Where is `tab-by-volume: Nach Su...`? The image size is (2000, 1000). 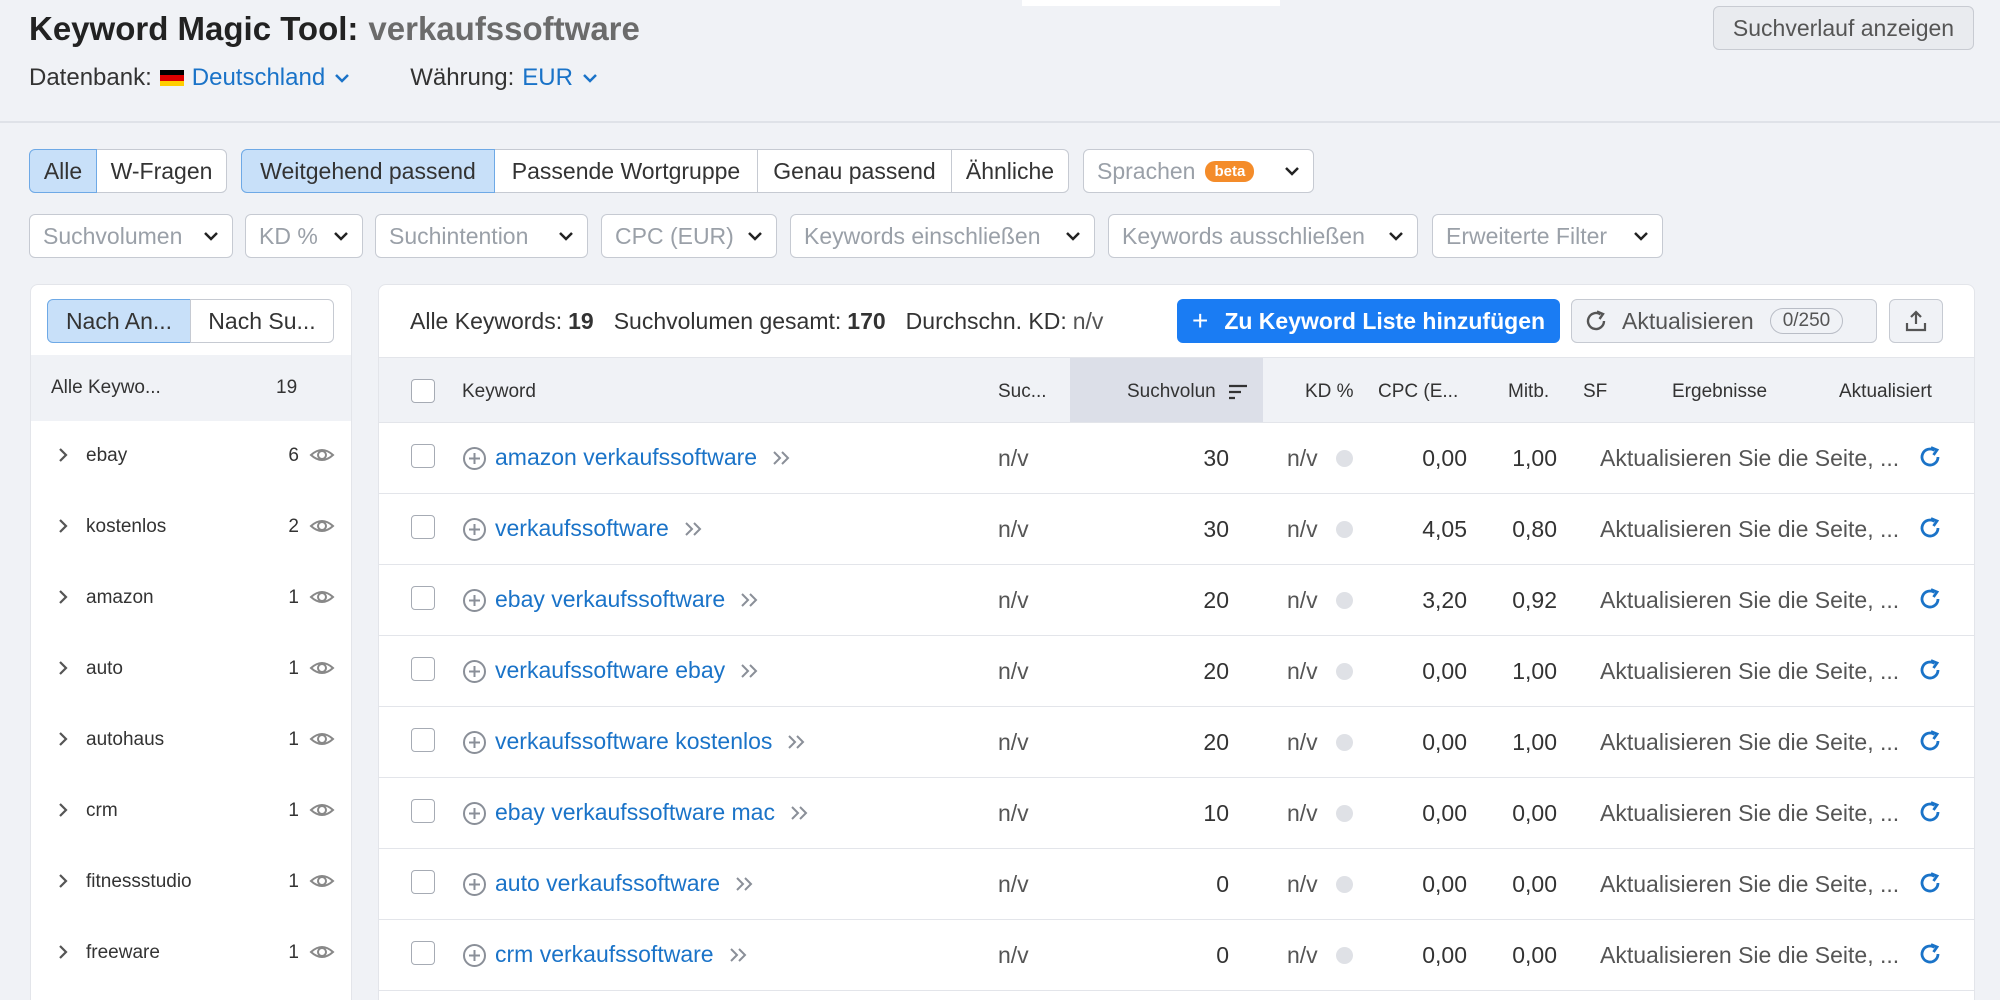
tab-by-volume: Nach Su... is located at coordinates (262, 321).